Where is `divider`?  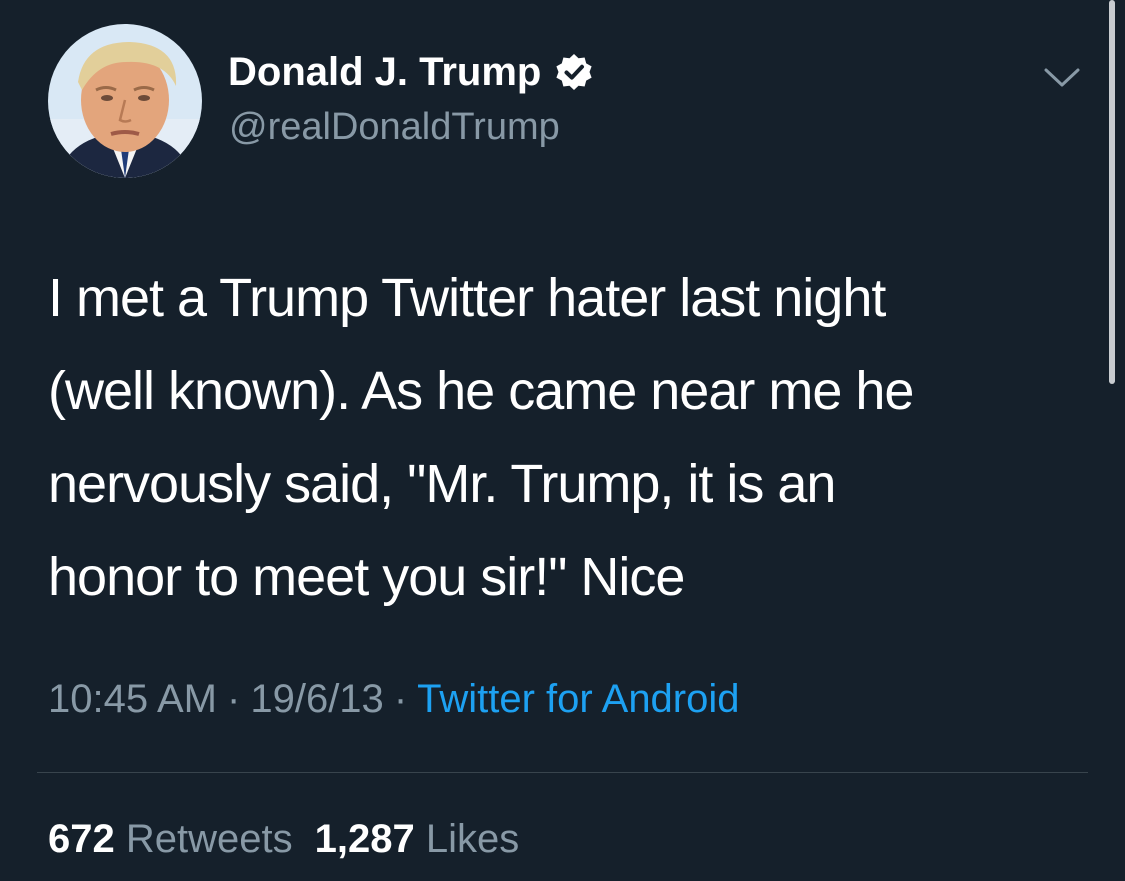
divider is located at coordinates (562, 772).